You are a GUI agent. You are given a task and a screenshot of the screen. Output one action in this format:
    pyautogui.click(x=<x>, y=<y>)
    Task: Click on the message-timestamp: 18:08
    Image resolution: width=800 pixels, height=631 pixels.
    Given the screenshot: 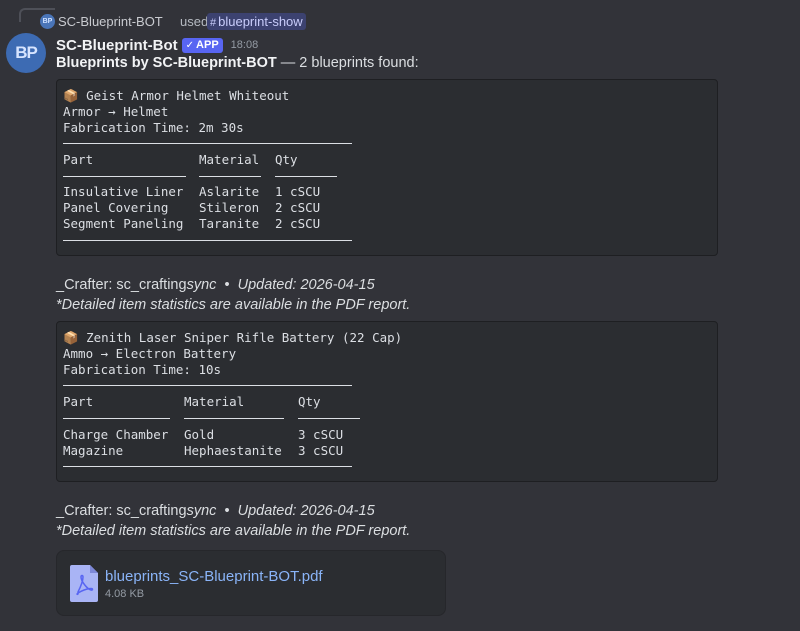 What is the action you would take?
    pyautogui.click(x=245, y=45)
    